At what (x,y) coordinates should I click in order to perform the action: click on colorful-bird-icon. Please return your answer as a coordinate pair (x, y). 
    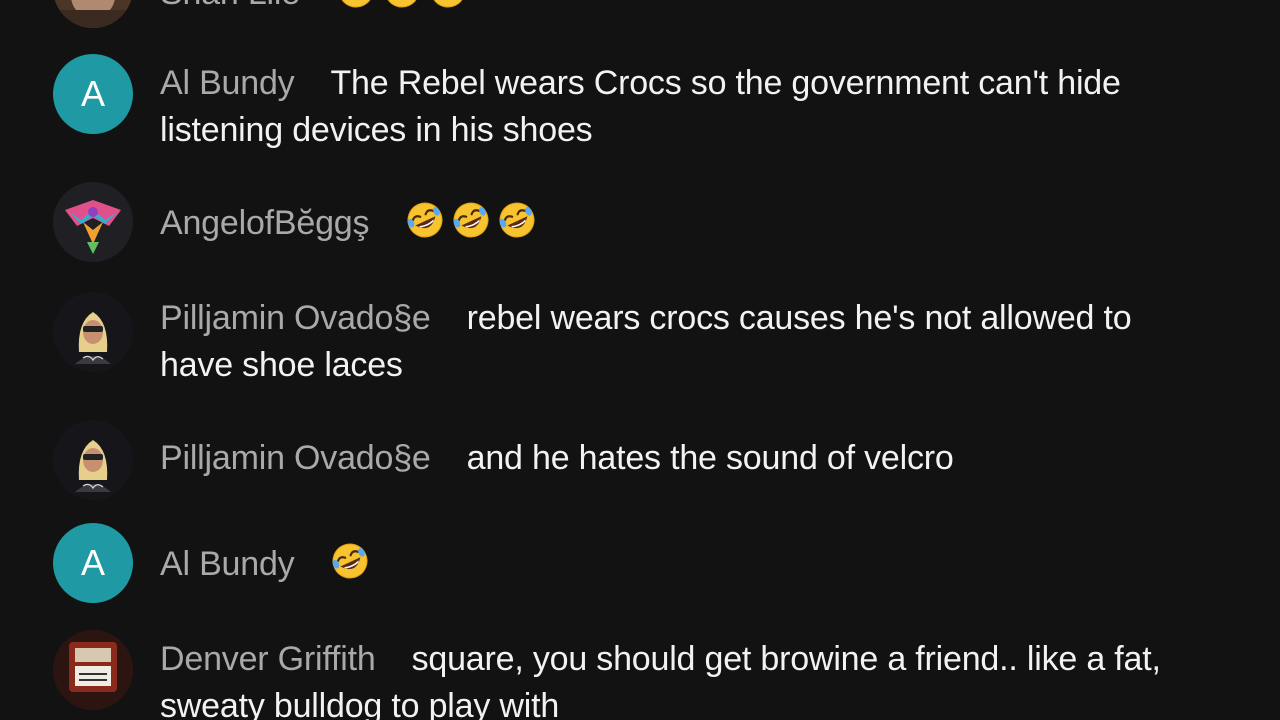
    Looking at the image, I should click on (93, 222).